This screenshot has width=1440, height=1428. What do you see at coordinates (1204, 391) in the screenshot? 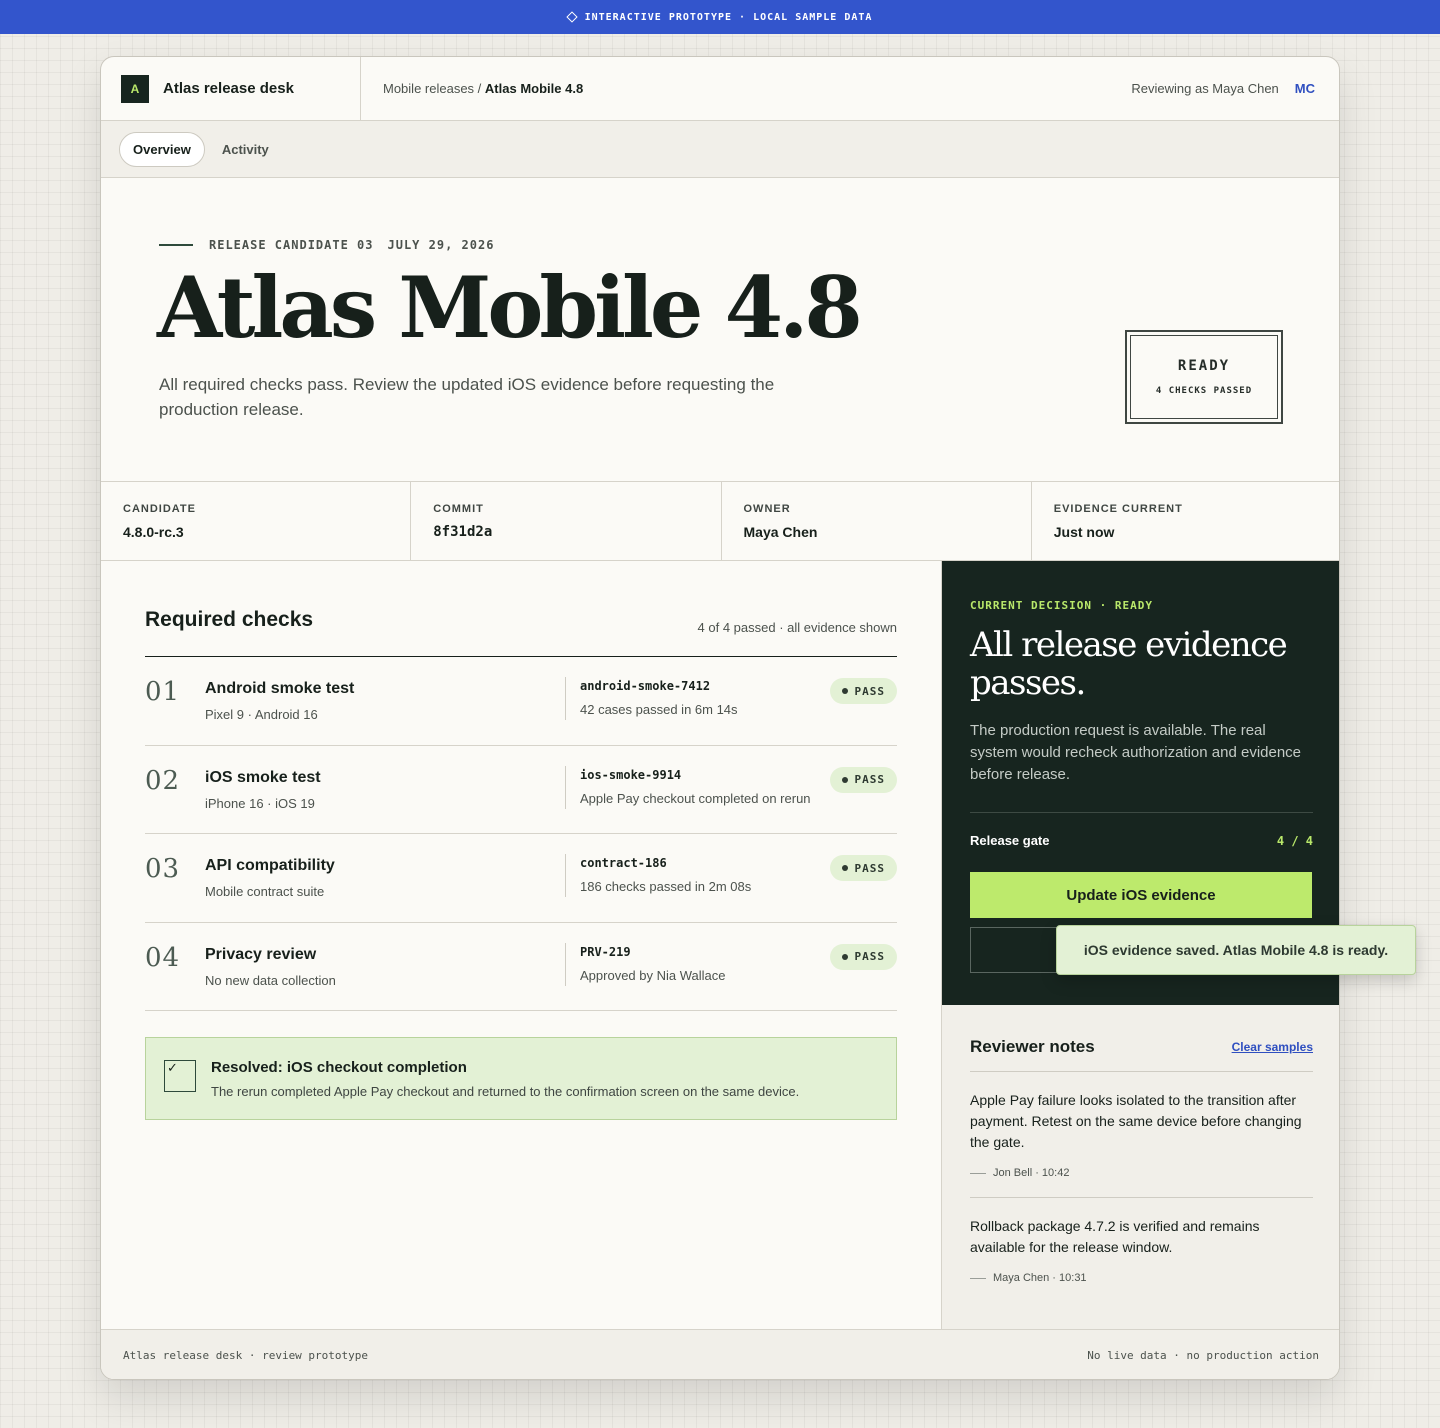
I see `stamp-detail: 4 CHECKS PASSED` at bounding box center [1204, 391].